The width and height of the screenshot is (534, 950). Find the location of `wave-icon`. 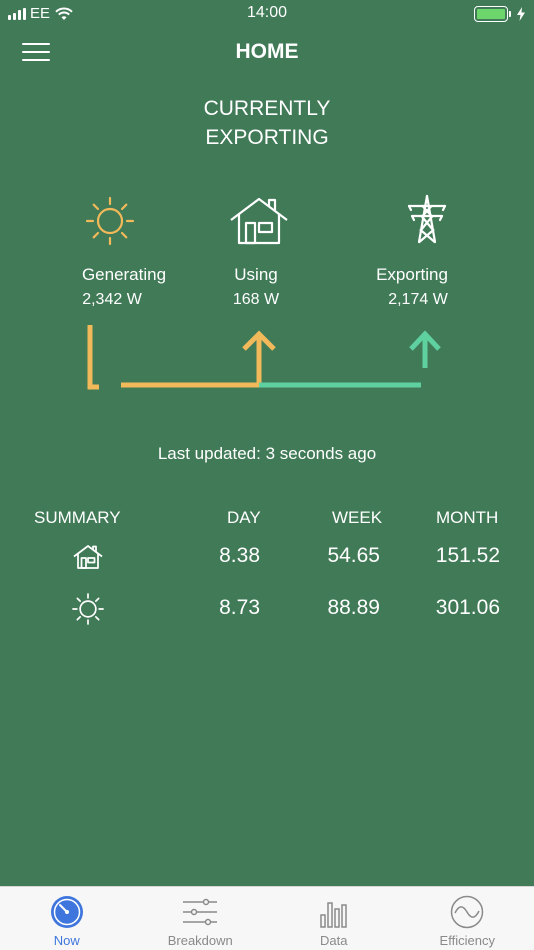

wave-icon is located at coordinates (467, 912).